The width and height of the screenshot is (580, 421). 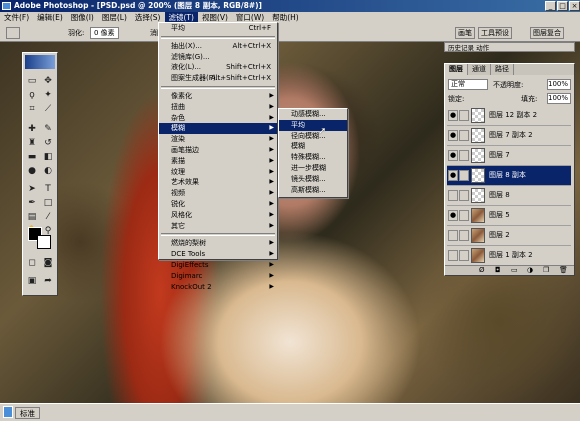 I want to click on menu-item-pixelate: 像素化 ▶, so click(x=218, y=96).